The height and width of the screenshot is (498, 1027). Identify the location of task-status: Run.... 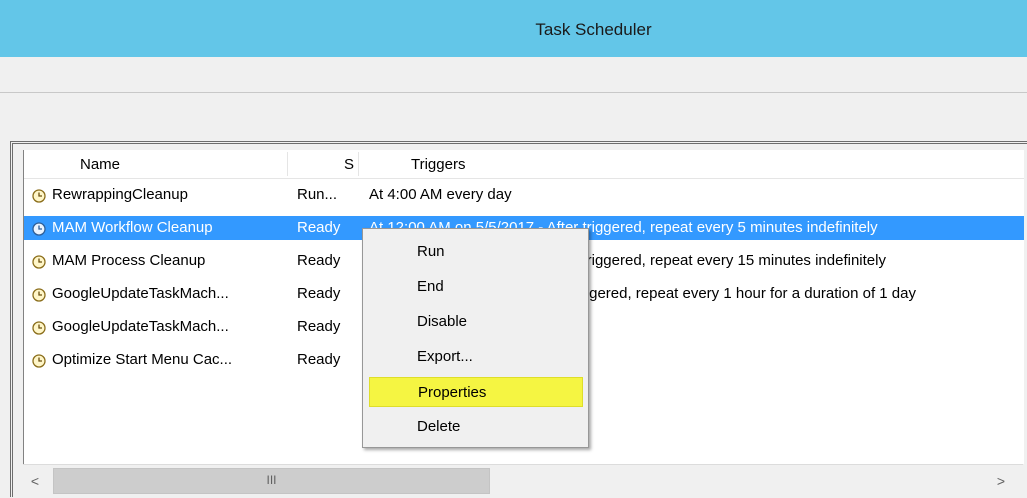
(317, 194).